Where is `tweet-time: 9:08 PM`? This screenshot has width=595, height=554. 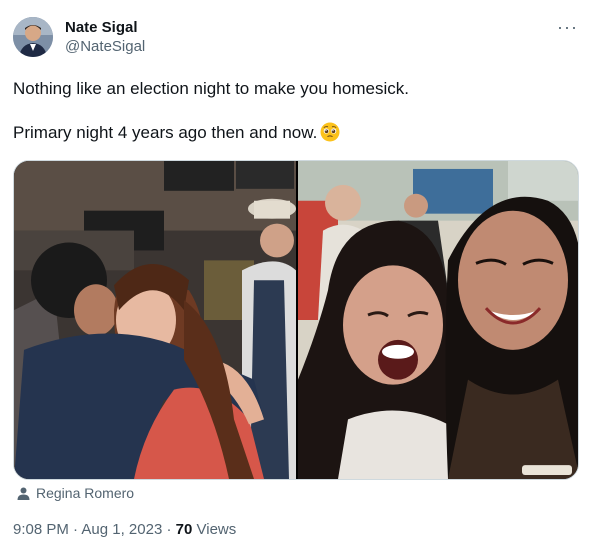 tweet-time: 9:08 PM is located at coordinates (41, 529).